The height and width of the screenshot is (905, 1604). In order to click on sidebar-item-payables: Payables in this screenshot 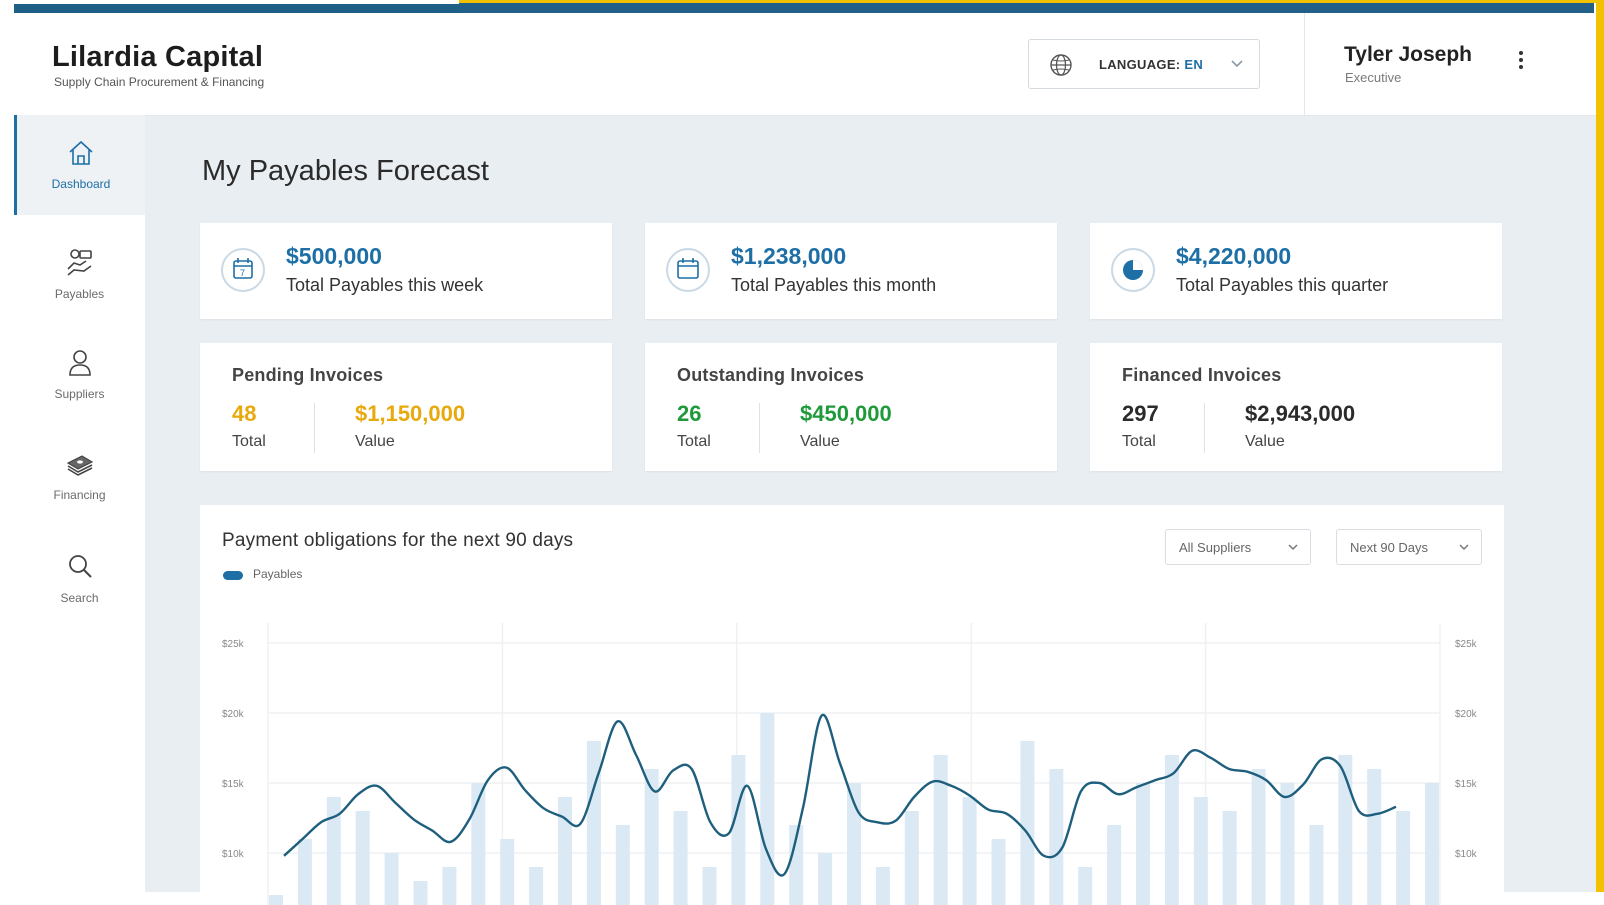, I will do `click(79, 275)`.